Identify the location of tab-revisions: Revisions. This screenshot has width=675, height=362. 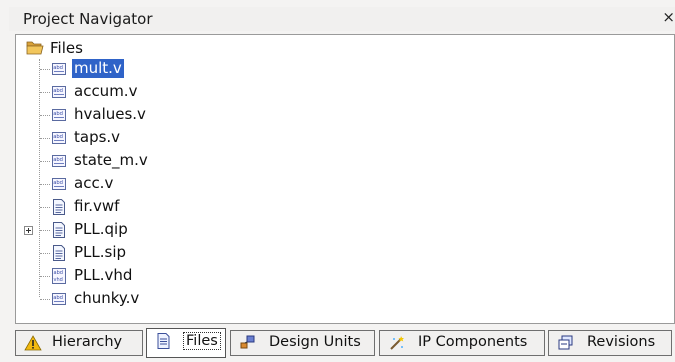
(610, 343).